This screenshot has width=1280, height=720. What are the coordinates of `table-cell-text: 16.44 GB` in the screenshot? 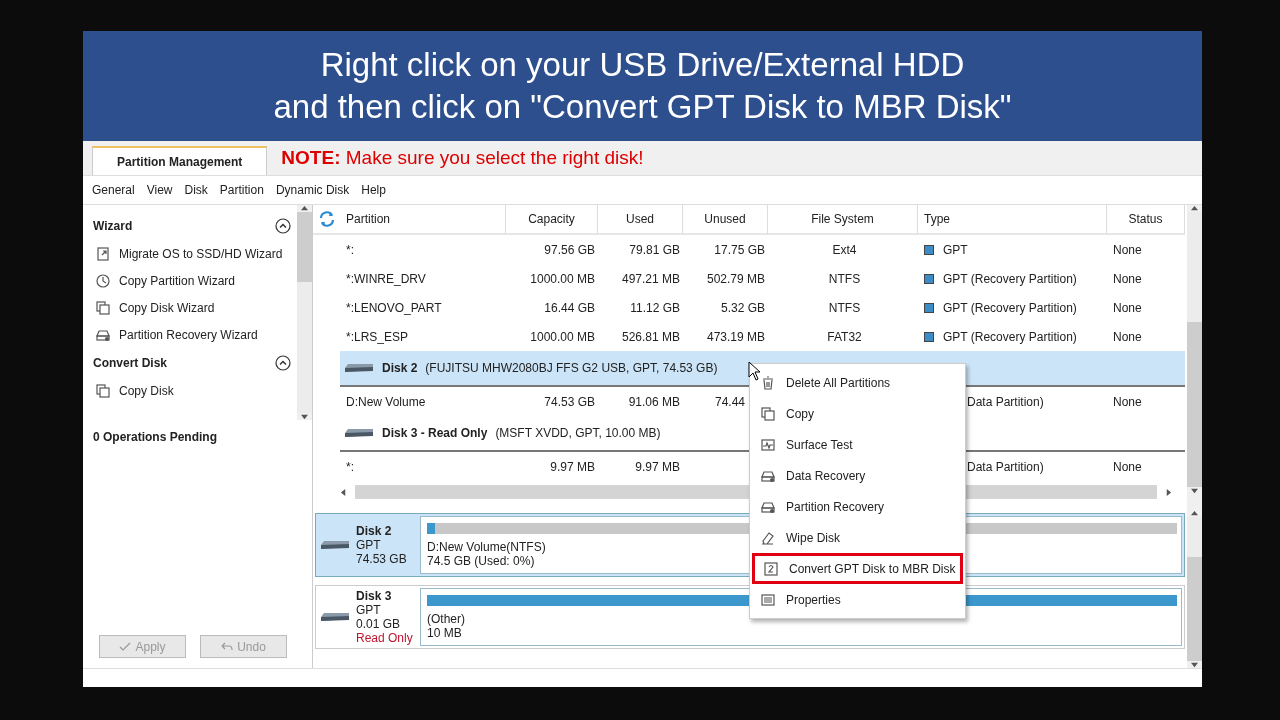 It's located at (569, 308).